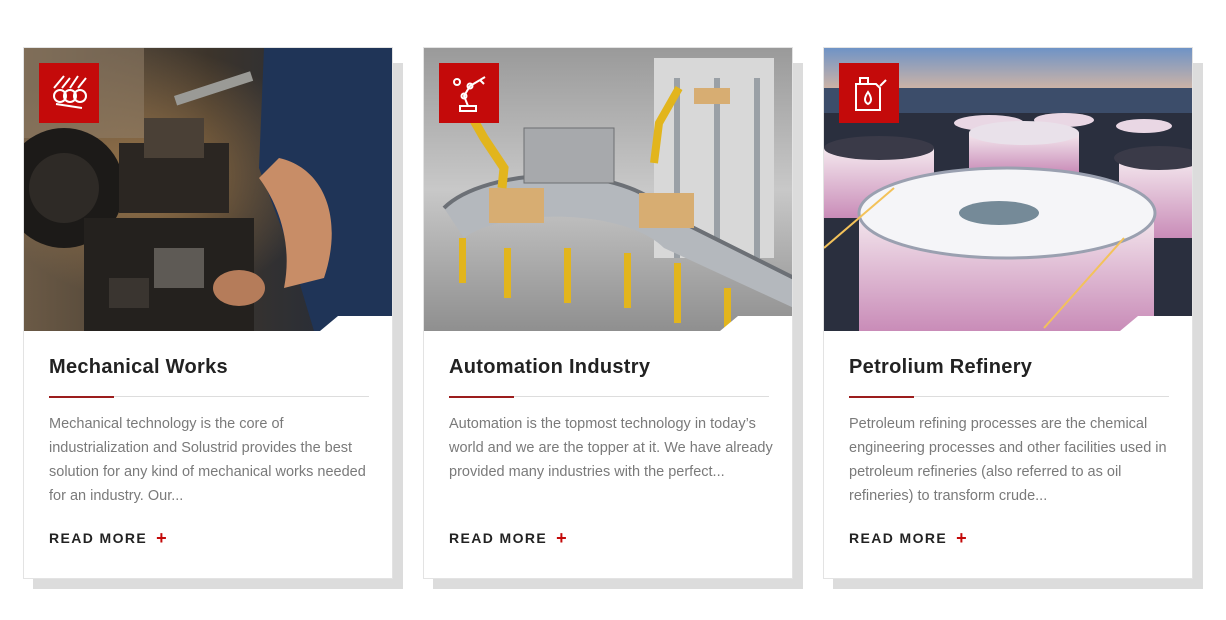 This screenshot has width=1226, height=620. What do you see at coordinates (940, 367) in the screenshot?
I see `card-title: Petrolium Refinery` at bounding box center [940, 367].